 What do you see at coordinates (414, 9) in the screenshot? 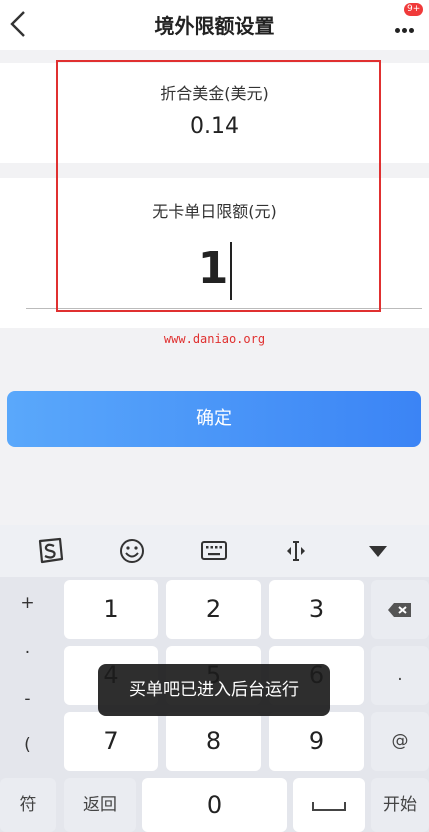
I see `notification-badge: 9+` at bounding box center [414, 9].